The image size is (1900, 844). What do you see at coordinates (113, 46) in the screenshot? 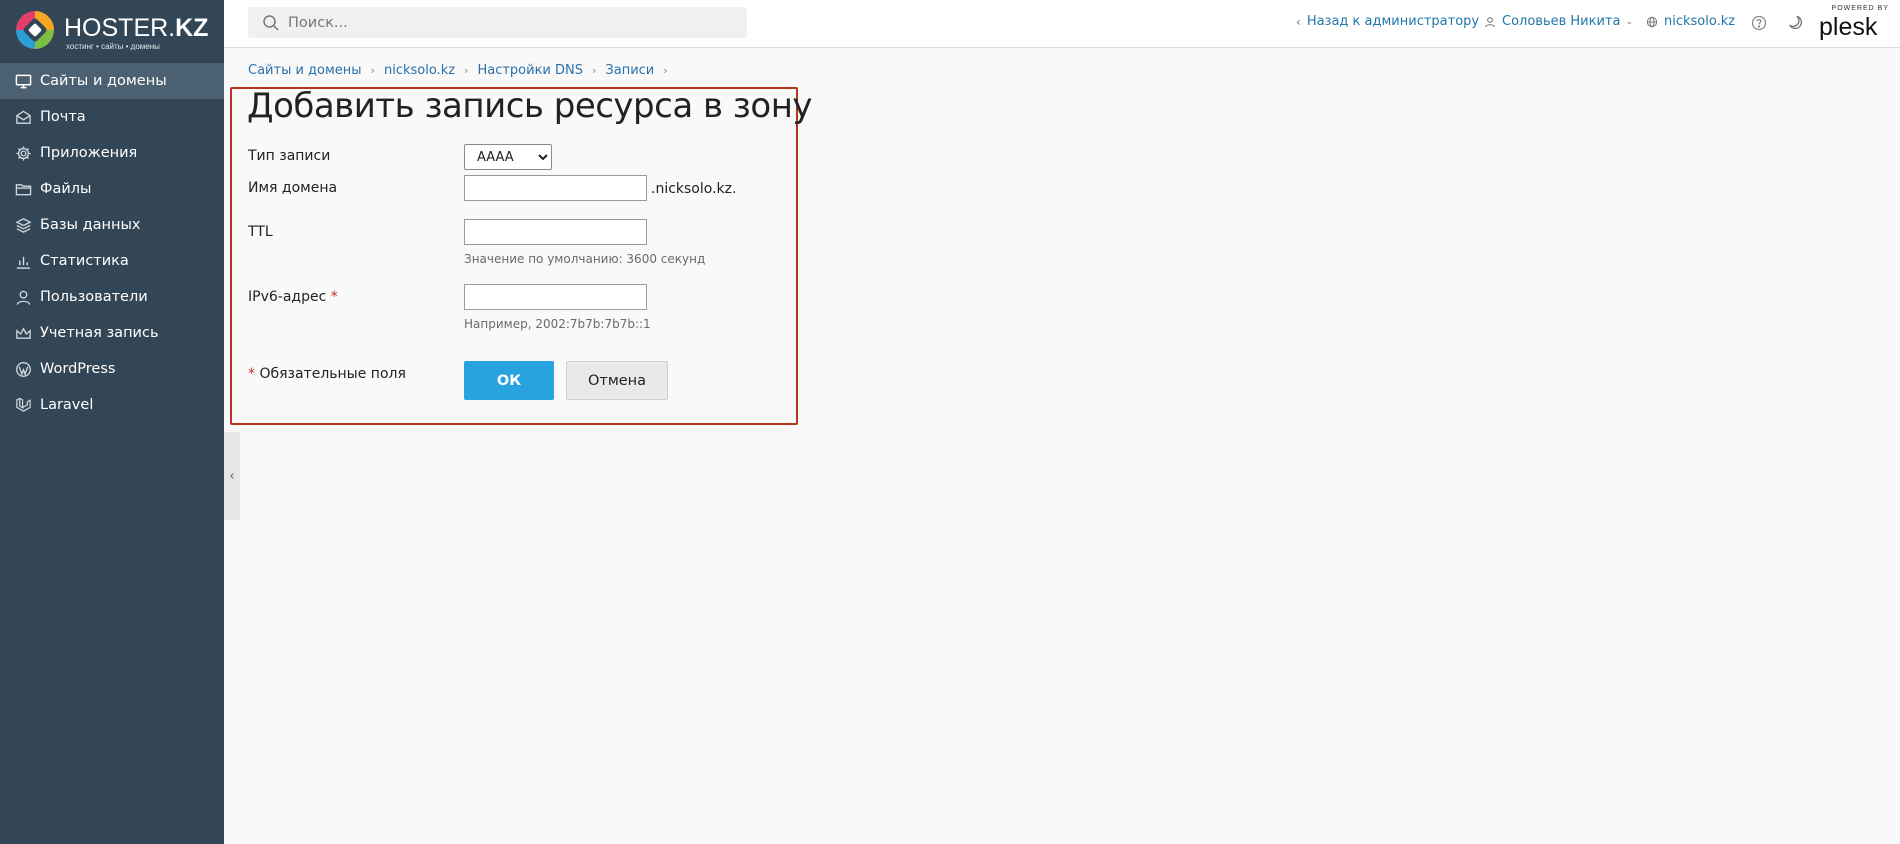
I see `brand-tagline: хостинг • сайты • домены` at bounding box center [113, 46].